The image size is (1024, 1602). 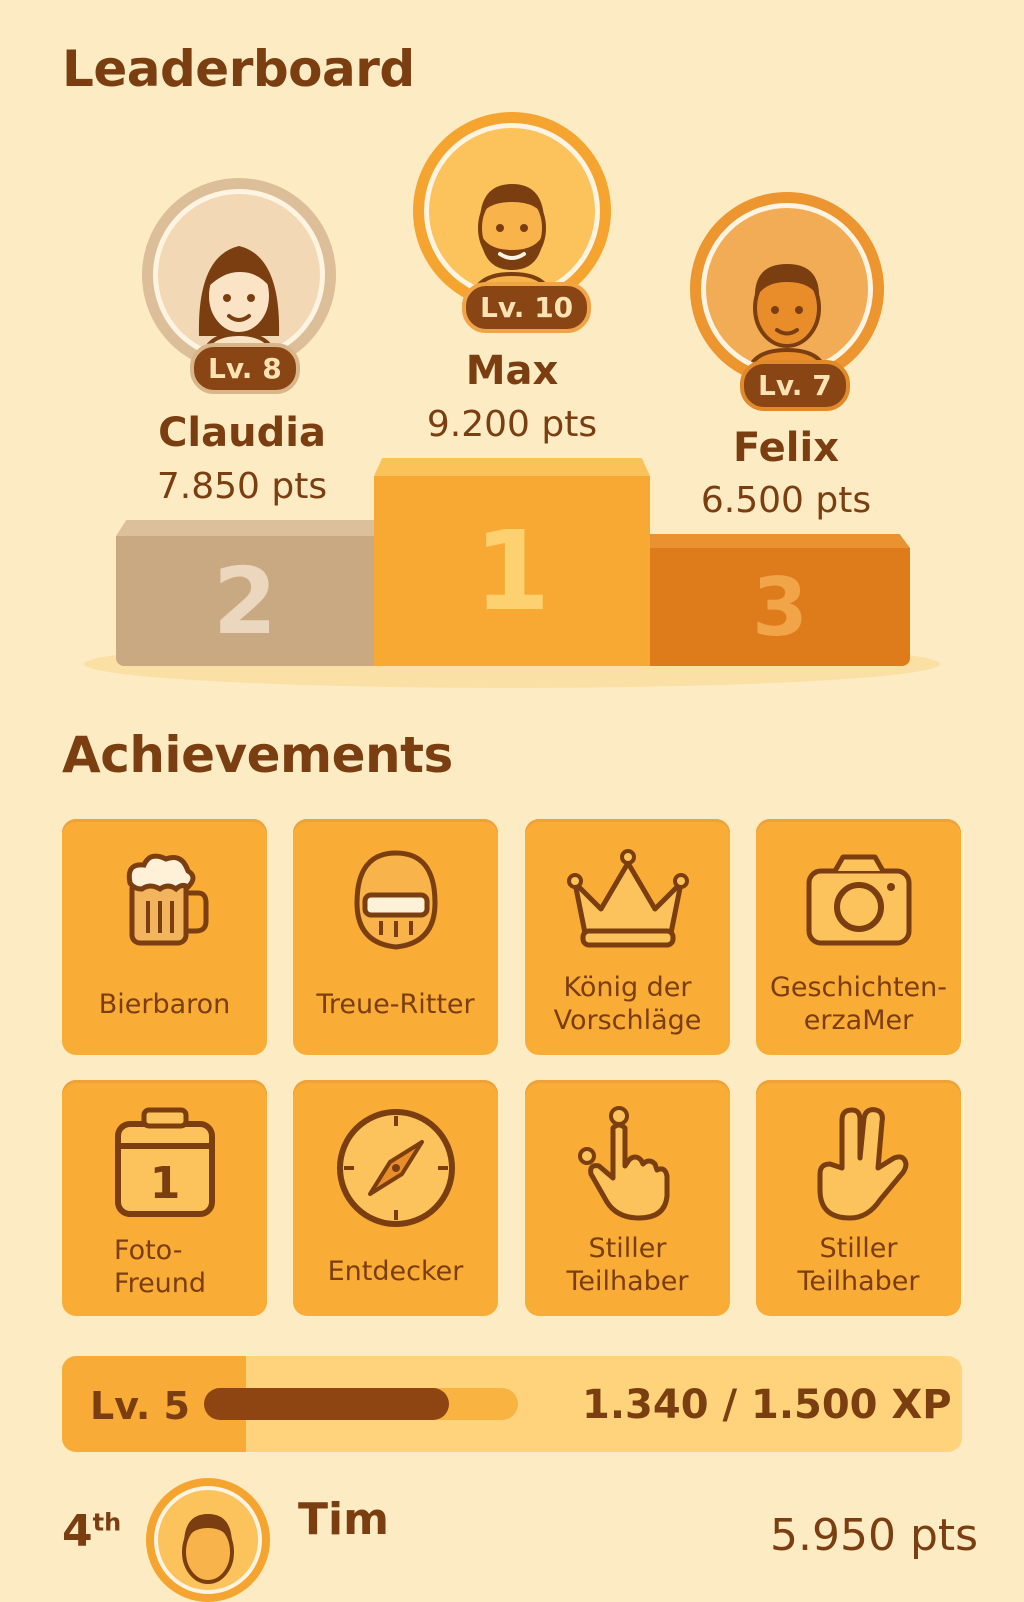 I want to click on avatar-max, so click(x=512, y=211).